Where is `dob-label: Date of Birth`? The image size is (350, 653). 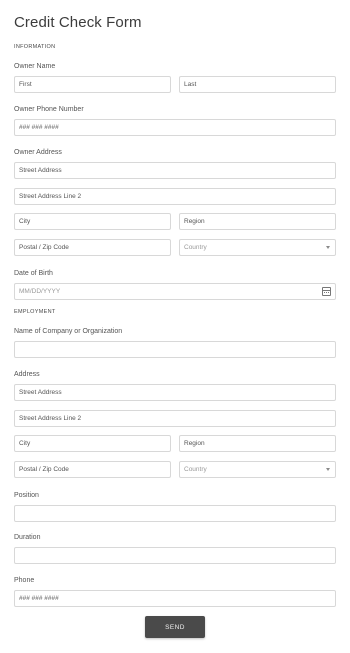 dob-label: Date of Birth is located at coordinates (33, 273).